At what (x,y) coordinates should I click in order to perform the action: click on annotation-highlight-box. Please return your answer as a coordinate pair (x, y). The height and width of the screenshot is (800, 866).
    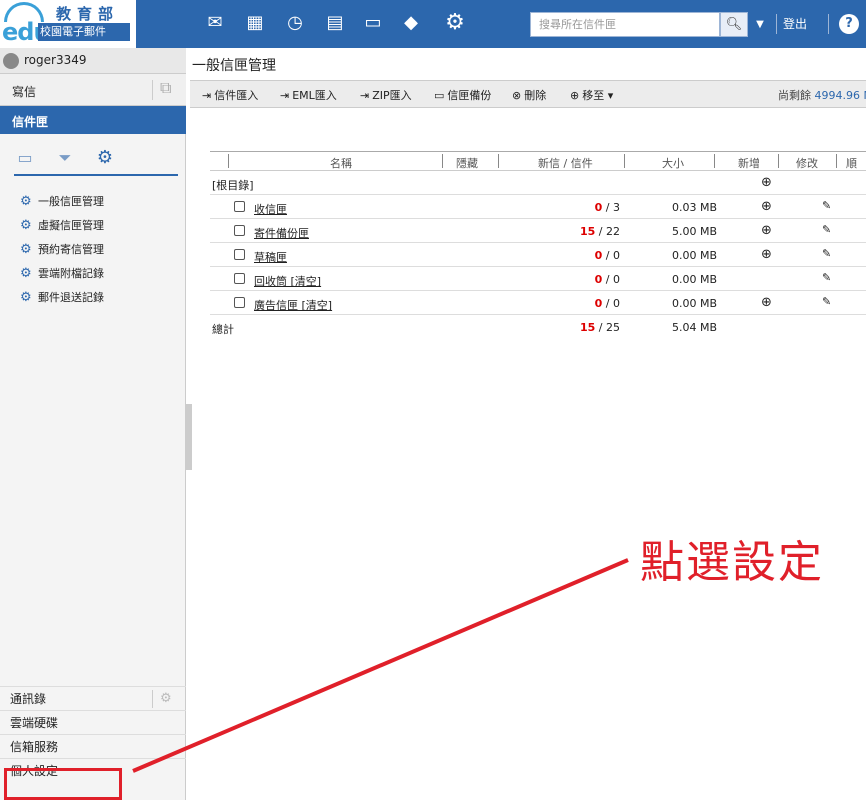
    Looking at the image, I should click on (63, 784).